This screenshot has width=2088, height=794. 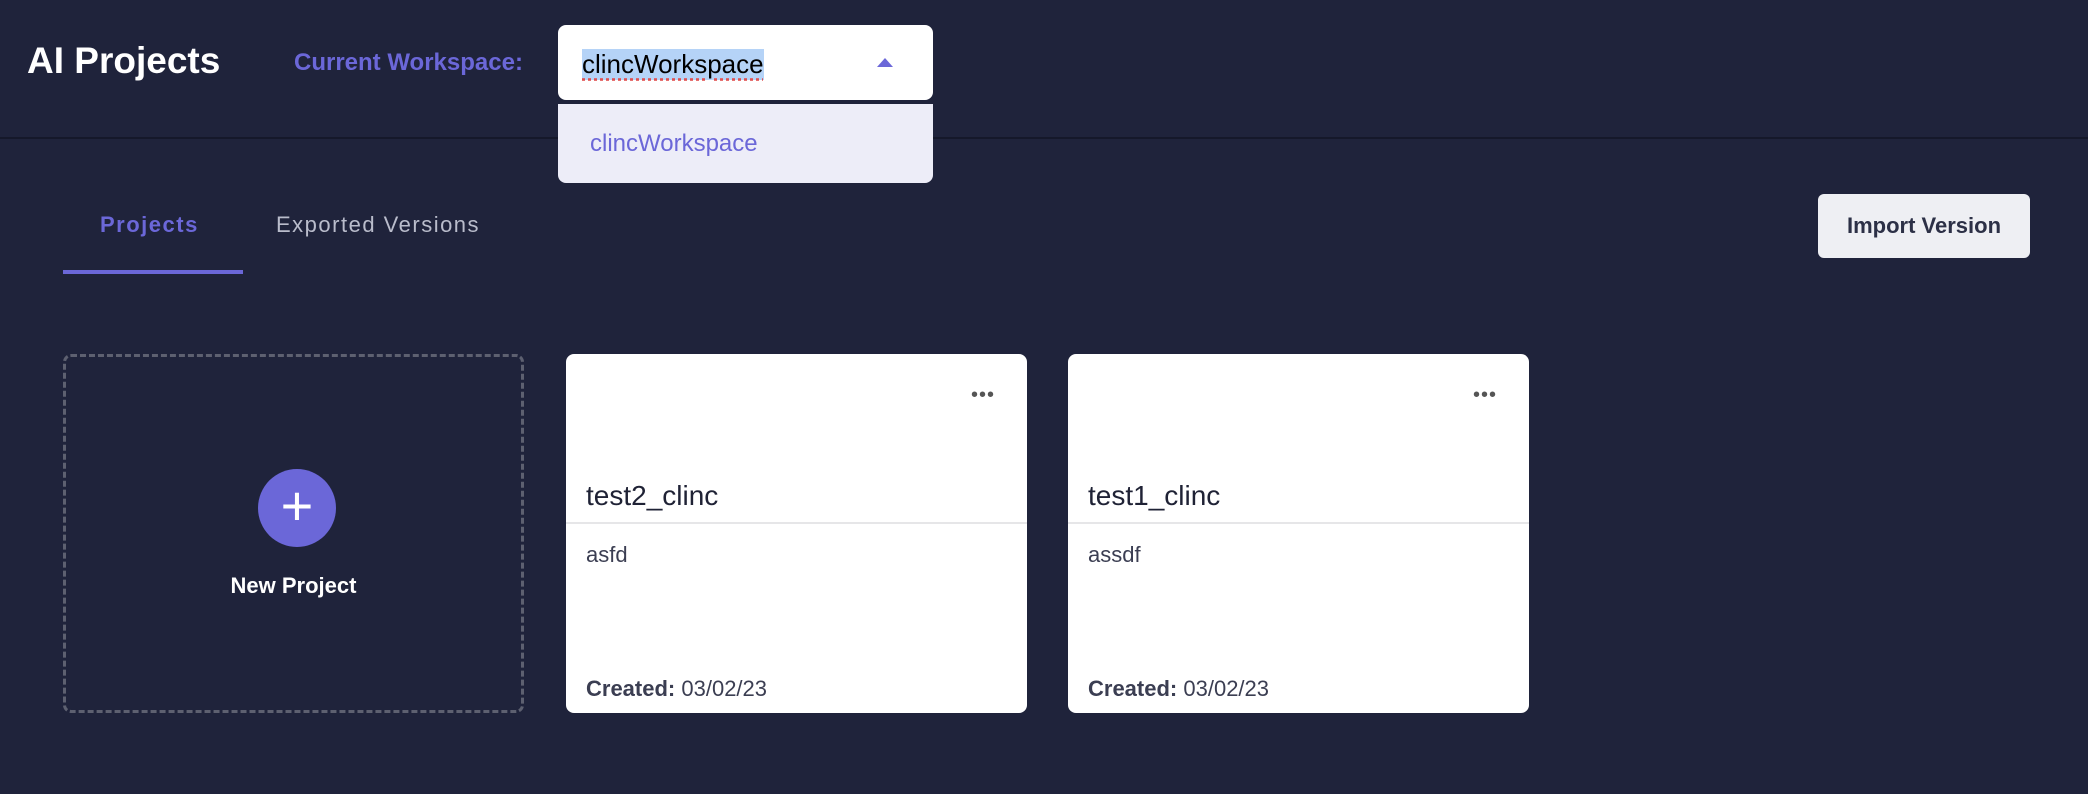 I want to click on plus-icon: +, so click(x=297, y=508).